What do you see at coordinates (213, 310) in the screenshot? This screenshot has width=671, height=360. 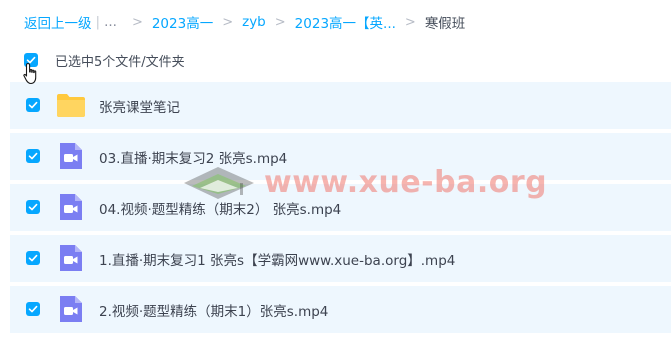 I see `file-name: 2.视频·题型精练（期末1）张亮s.mp4` at bounding box center [213, 310].